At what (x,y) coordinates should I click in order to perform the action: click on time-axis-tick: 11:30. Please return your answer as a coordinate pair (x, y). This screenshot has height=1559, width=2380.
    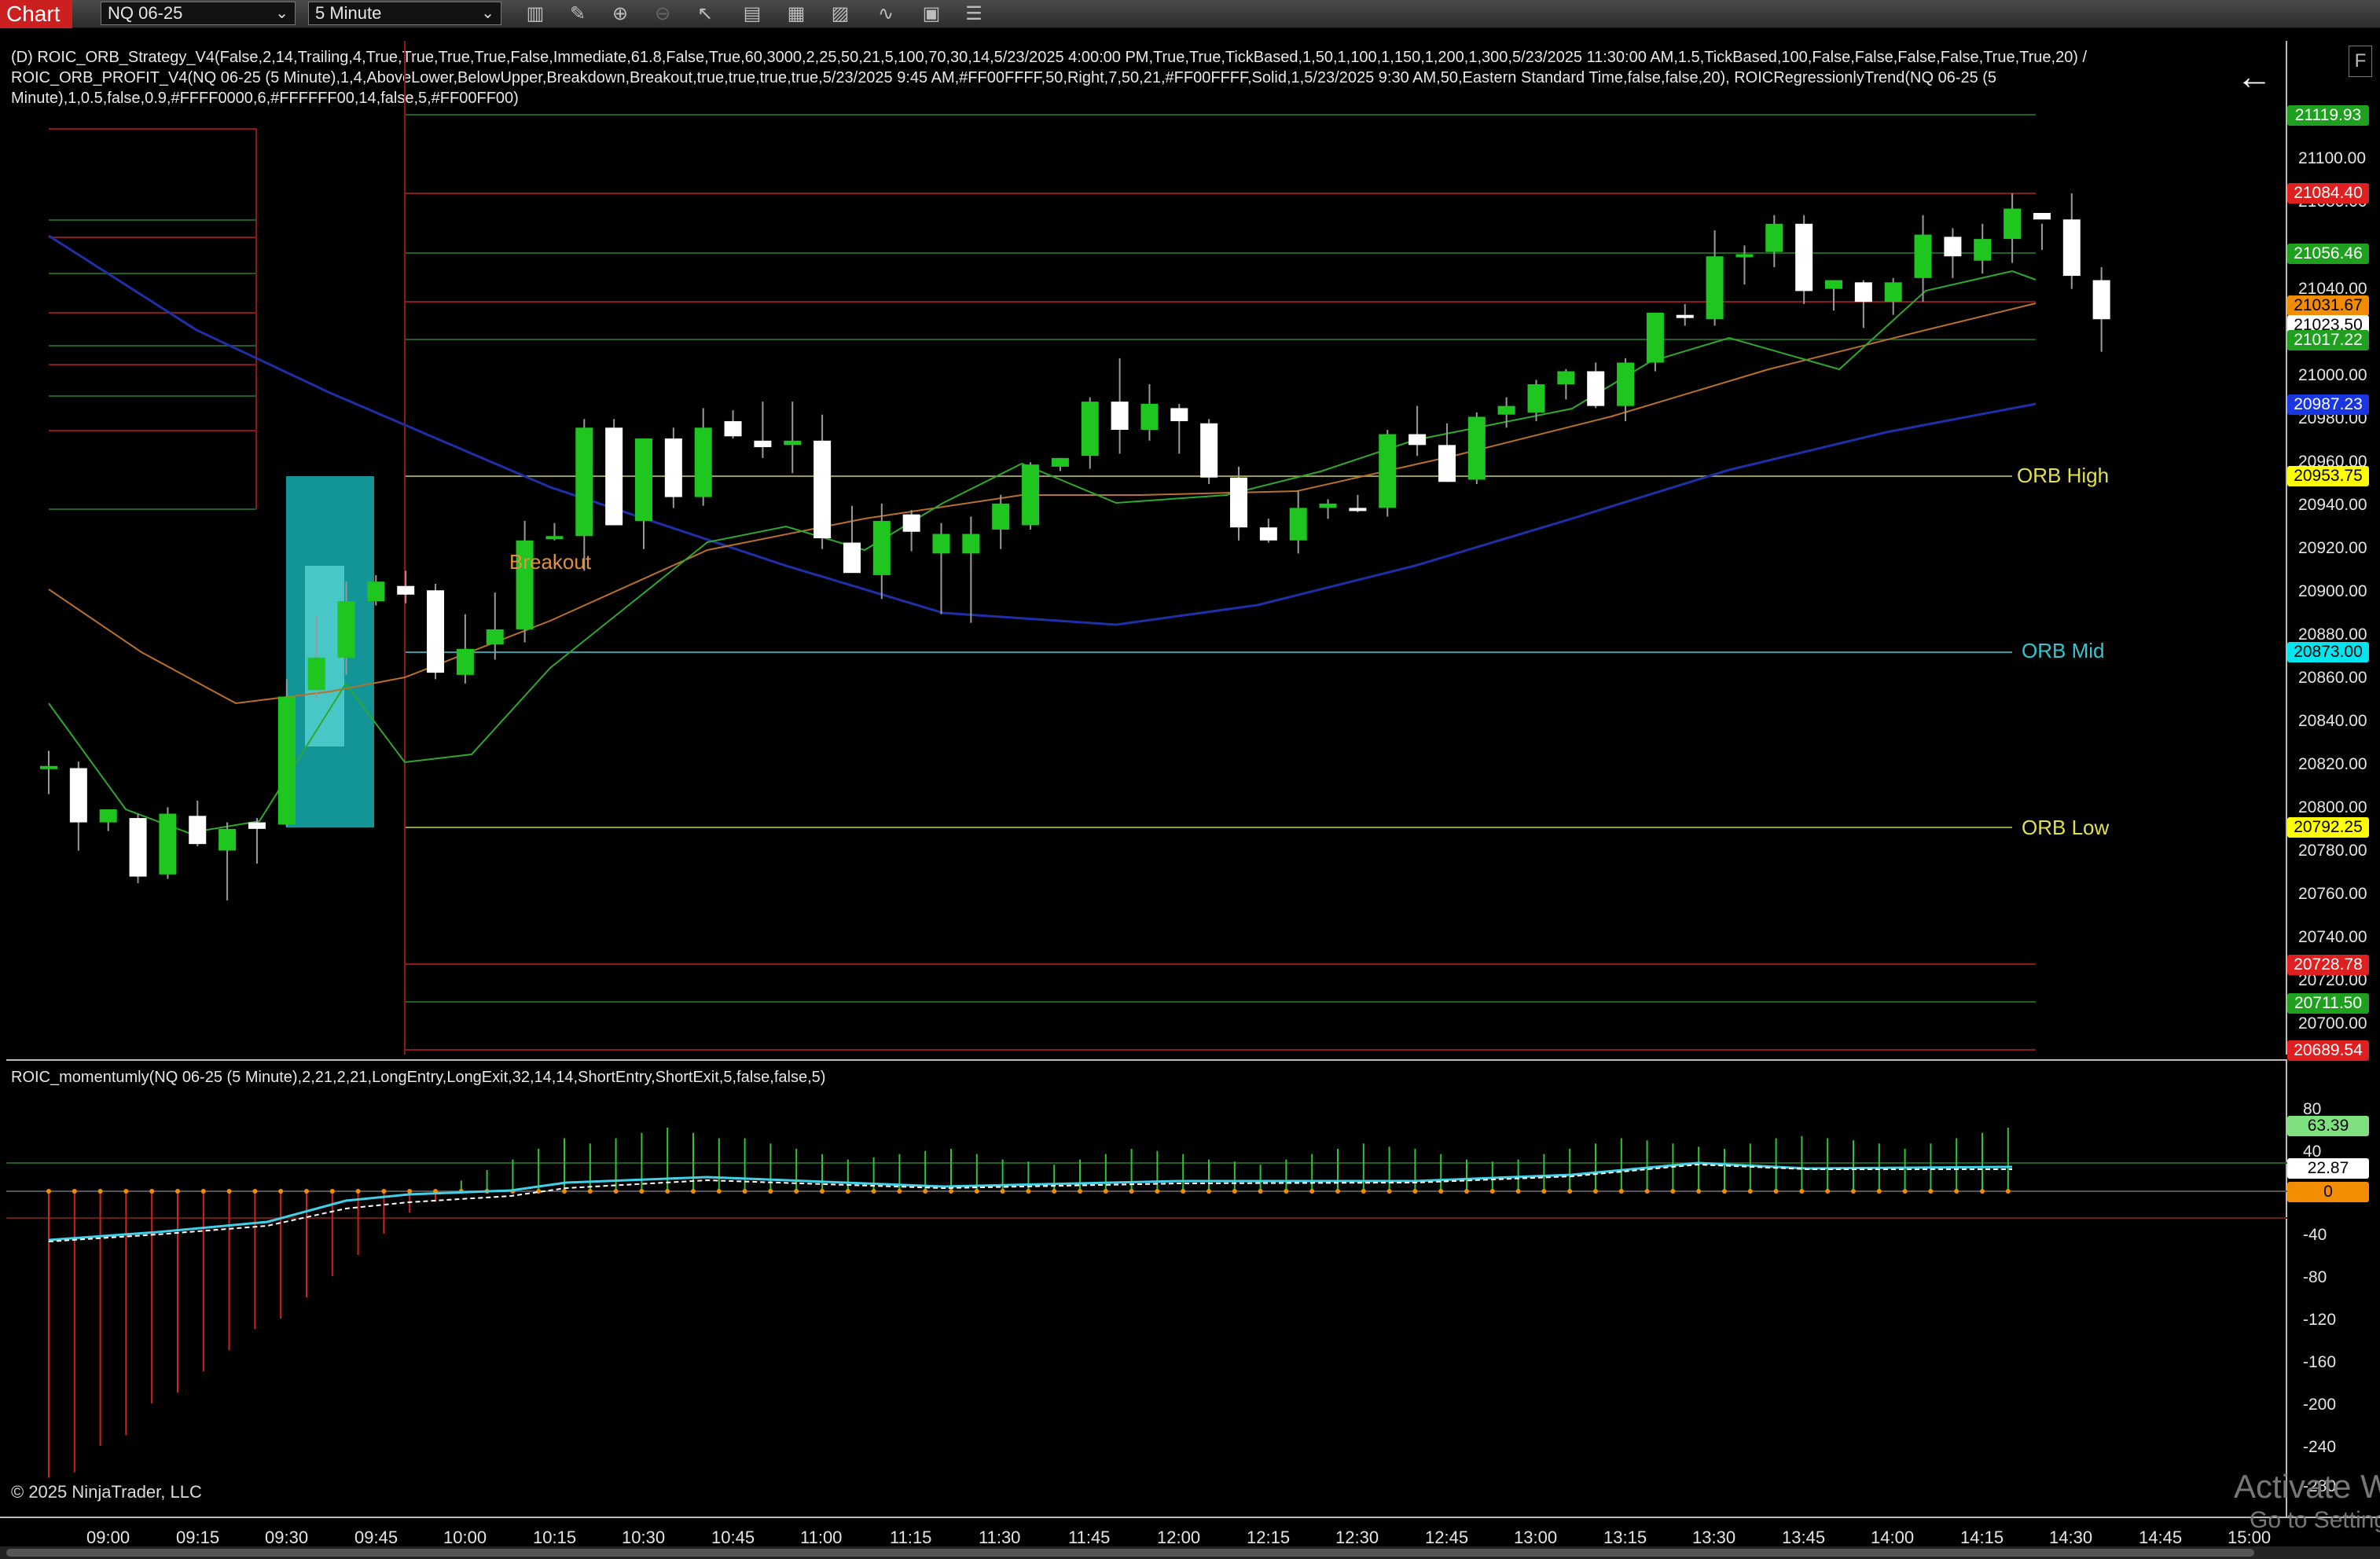
    Looking at the image, I should click on (1000, 1537).